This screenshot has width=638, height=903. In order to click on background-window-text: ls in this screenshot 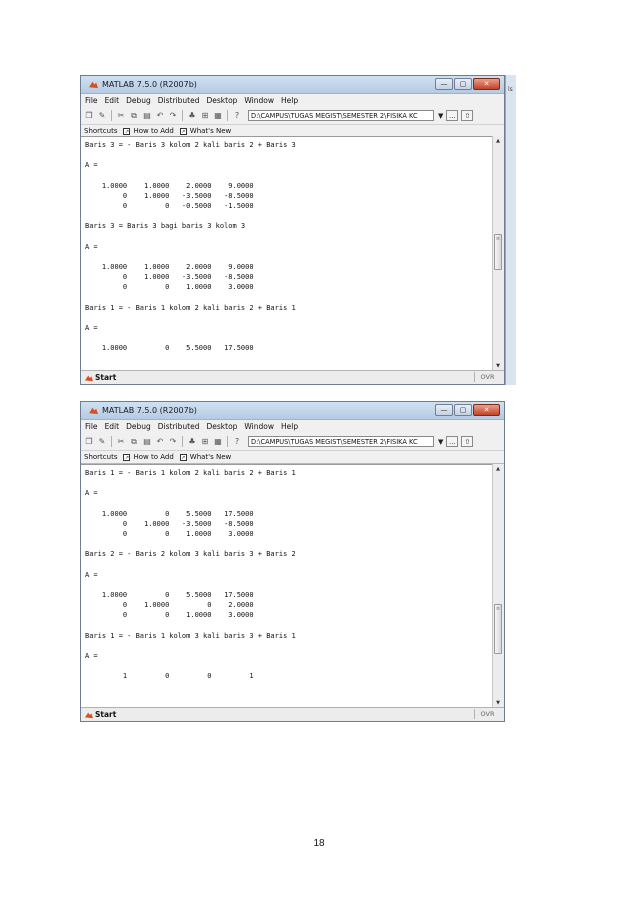, I will do `click(510, 89)`.